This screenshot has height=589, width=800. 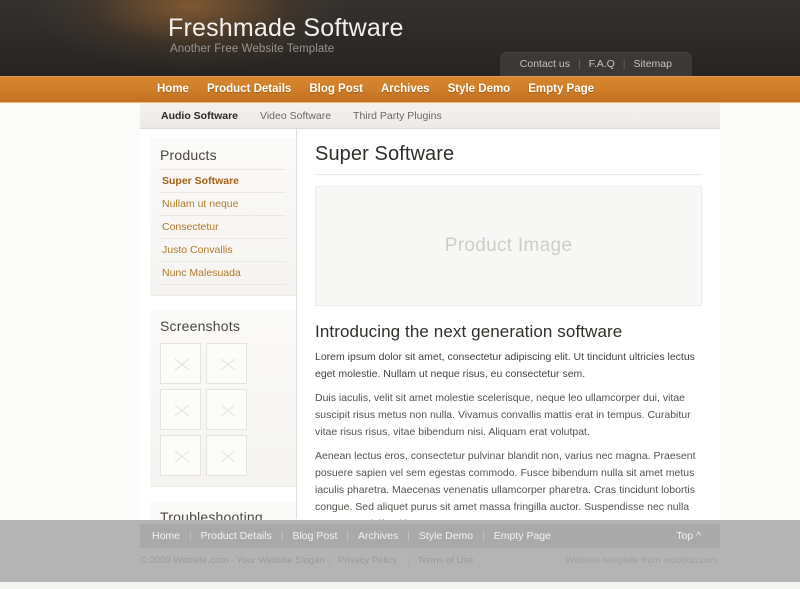 I want to click on sidebar-product-consectetur: Consectetur, so click(x=223, y=227).